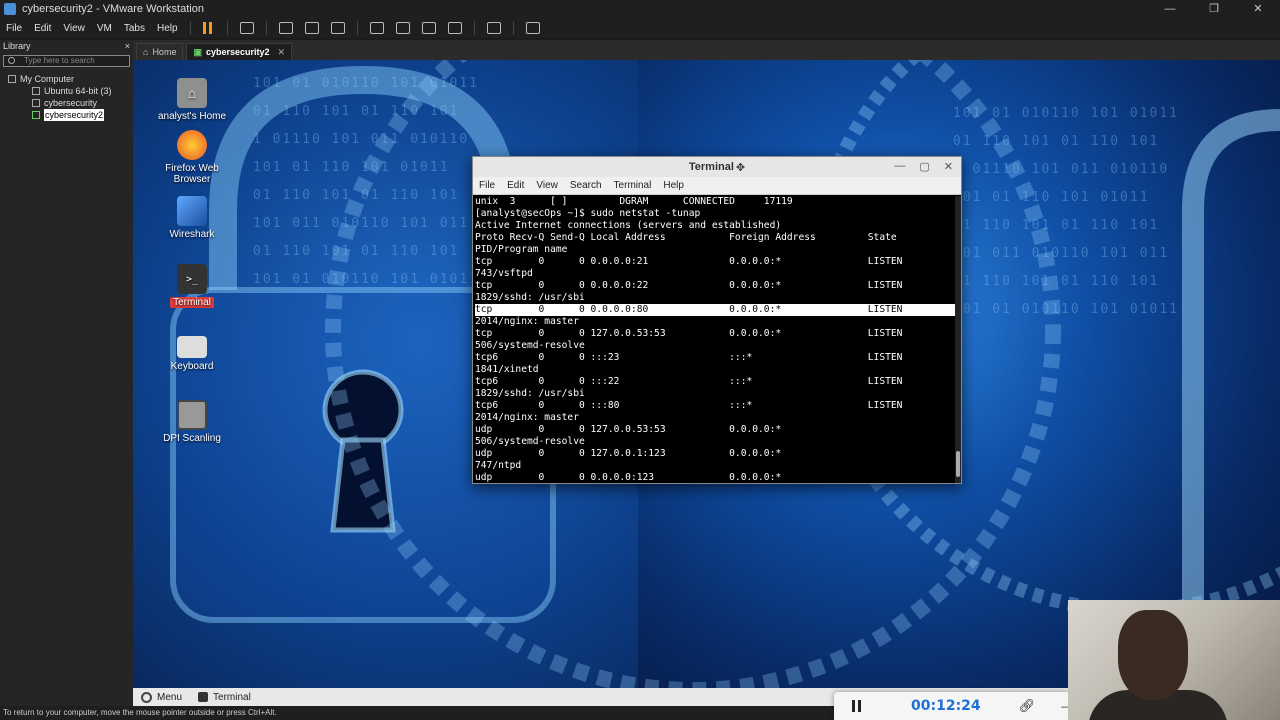 The image size is (1280, 720). What do you see at coordinates (311, 28) in the screenshot?
I see `revert-snapshot-icon` at bounding box center [311, 28].